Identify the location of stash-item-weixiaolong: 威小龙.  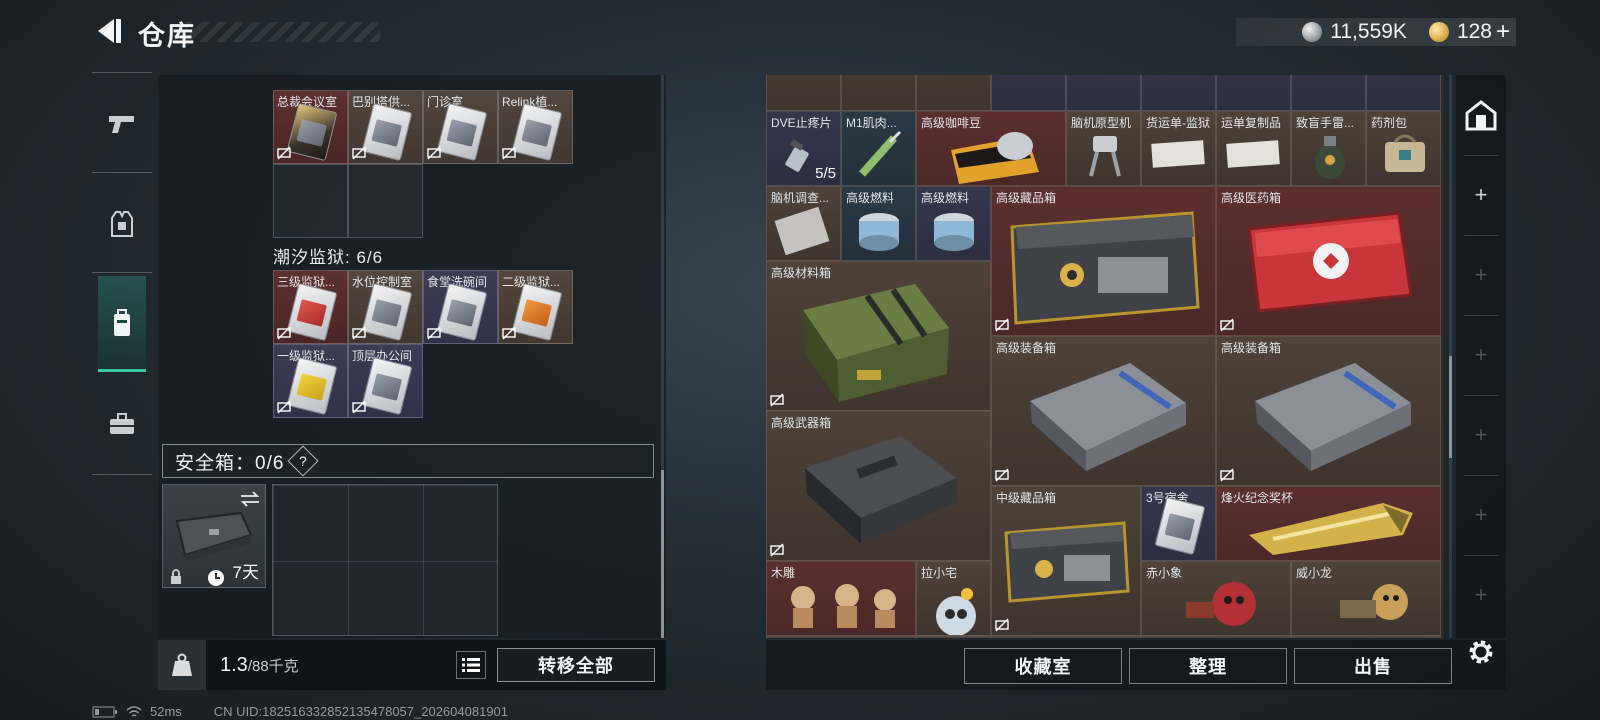
(1366, 598).